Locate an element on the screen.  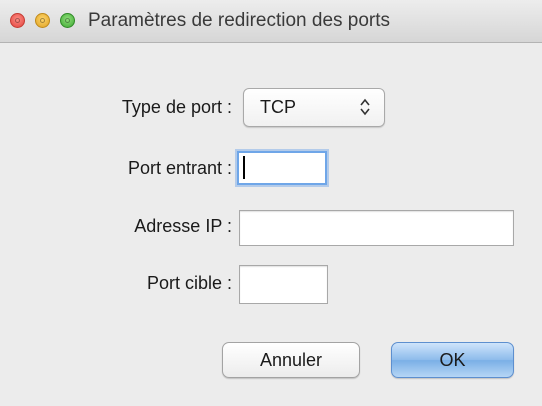
ip-address-label: Adresse IP : is located at coordinates (183, 226).